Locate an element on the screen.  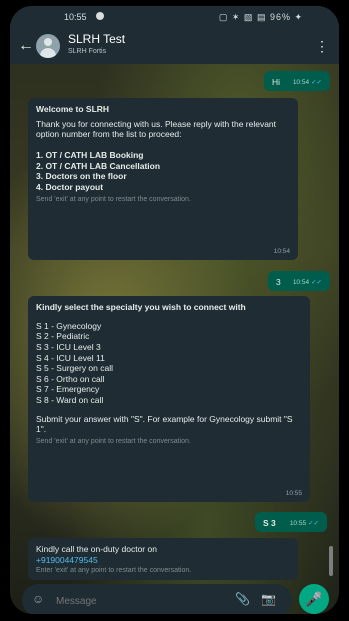
chat-header: ← SLRH Test SLRH Fortis ⋮ is located at coordinates (174, 46).